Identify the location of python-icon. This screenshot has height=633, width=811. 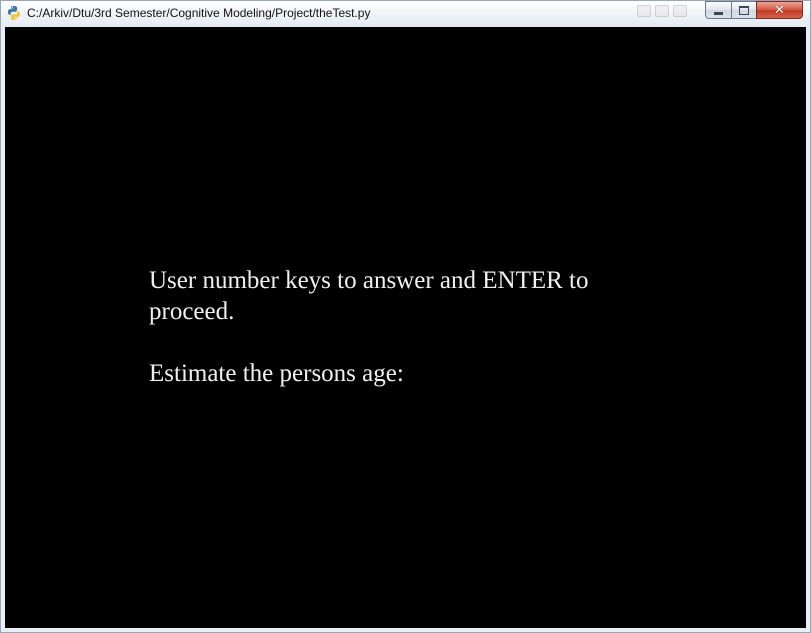
(14, 13).